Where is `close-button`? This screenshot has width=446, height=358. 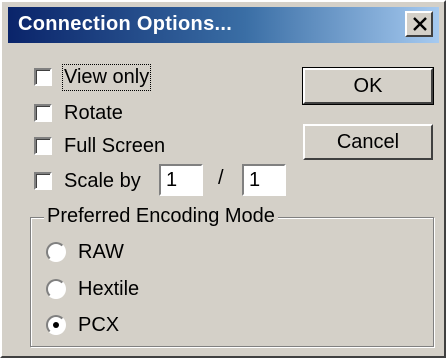 close-button is located at coordinates (419, 24).